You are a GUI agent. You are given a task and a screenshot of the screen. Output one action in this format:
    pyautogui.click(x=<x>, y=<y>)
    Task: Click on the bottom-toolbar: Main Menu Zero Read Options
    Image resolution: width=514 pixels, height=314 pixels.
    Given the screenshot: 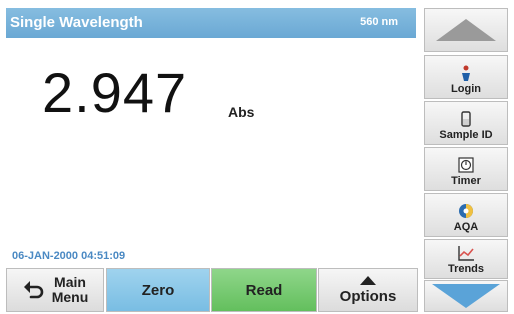 What is the action you would take?
    pyautogui.click(x=212, y=291)
    